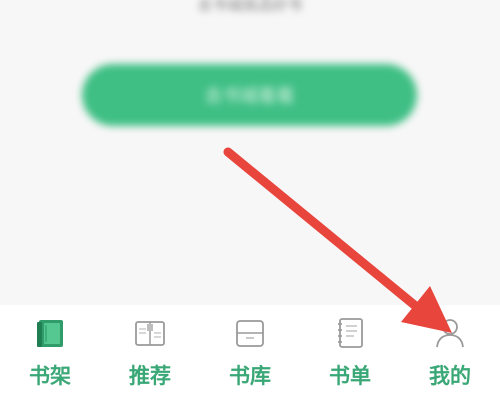  Describe the element at coordinates (250, 18) in the screenshot. I see `empty-shelf-hint: 去书城挑选好书` at that location.